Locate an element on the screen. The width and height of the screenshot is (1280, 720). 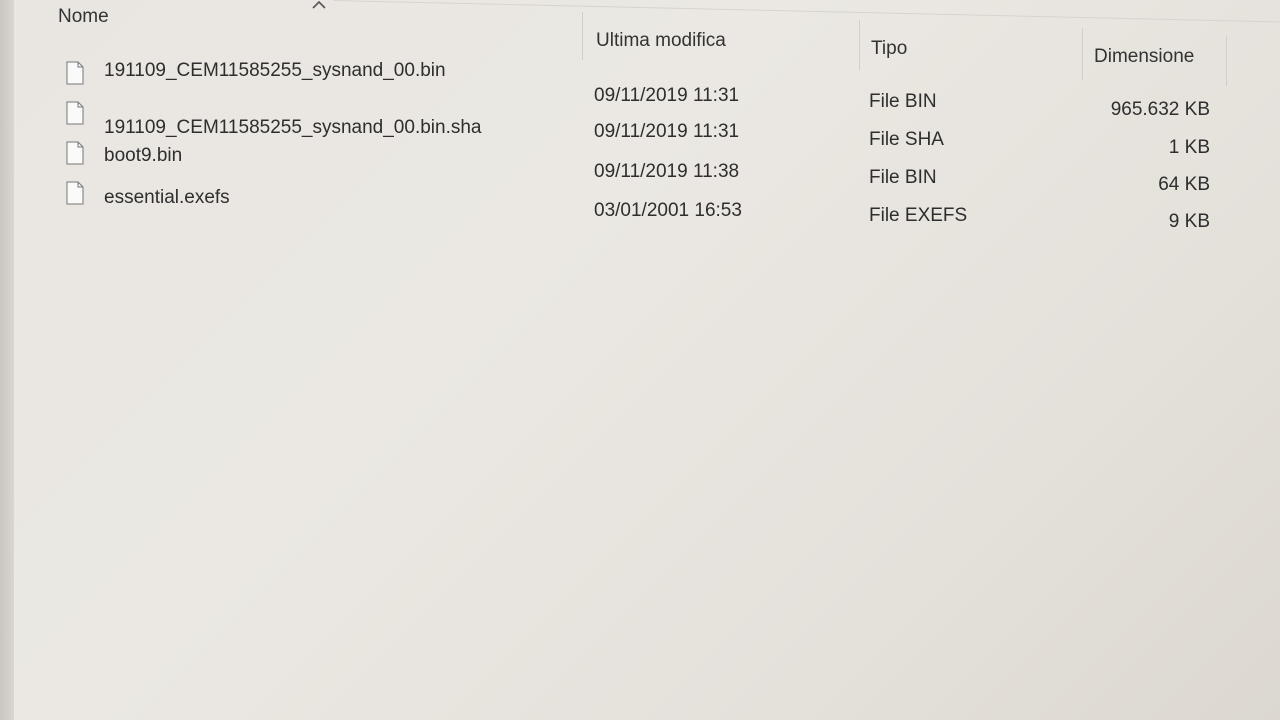
file-modified: 03/01/2001 16:53 is located at coordinates (668, 210).